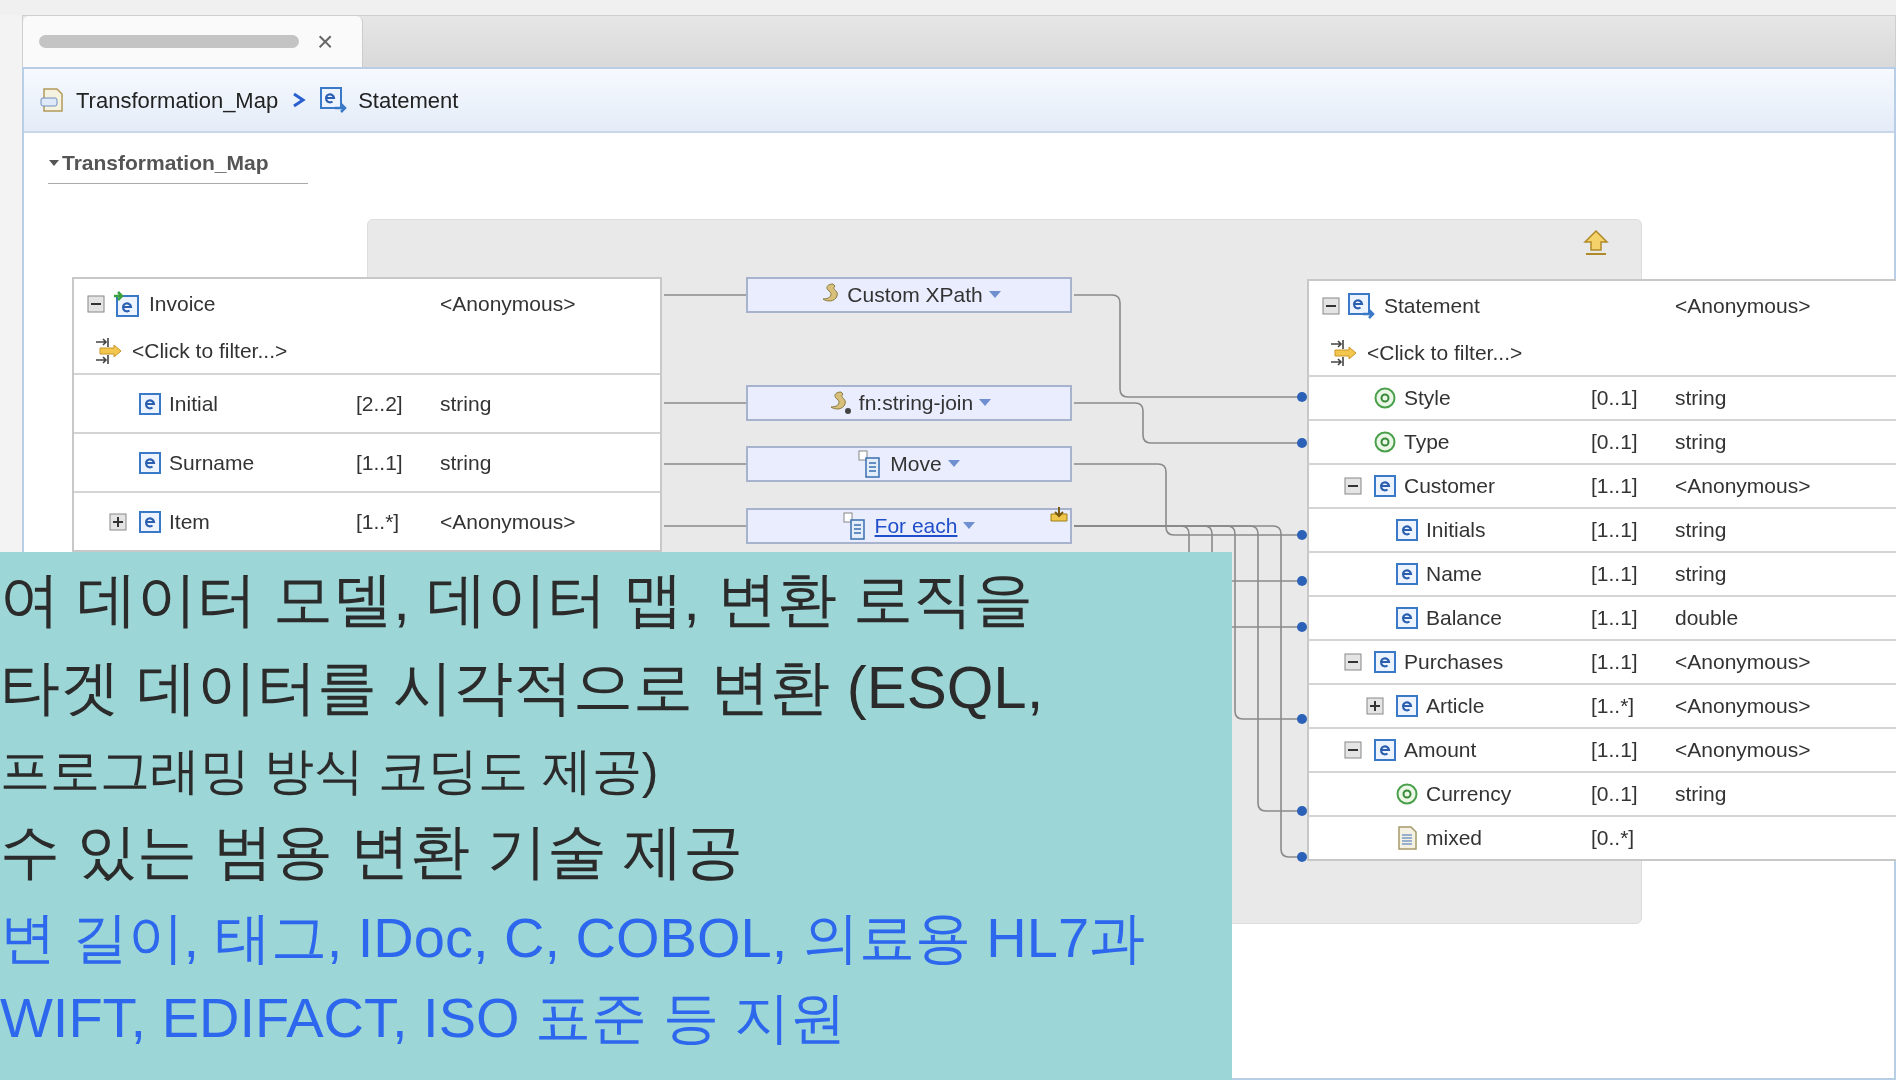  What do you see at coordinates (909, 464) in the screenshot?
I see `transform-node: Move` at bounding box center [909, 464].